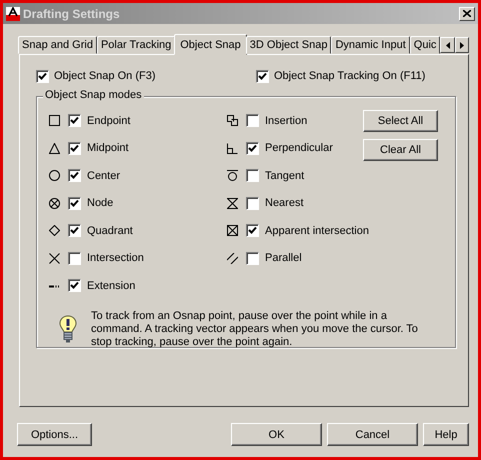 The height and width of the screenshot is (460, 481). I want to click on checkbox-label: Tangent, so click(284, 176).